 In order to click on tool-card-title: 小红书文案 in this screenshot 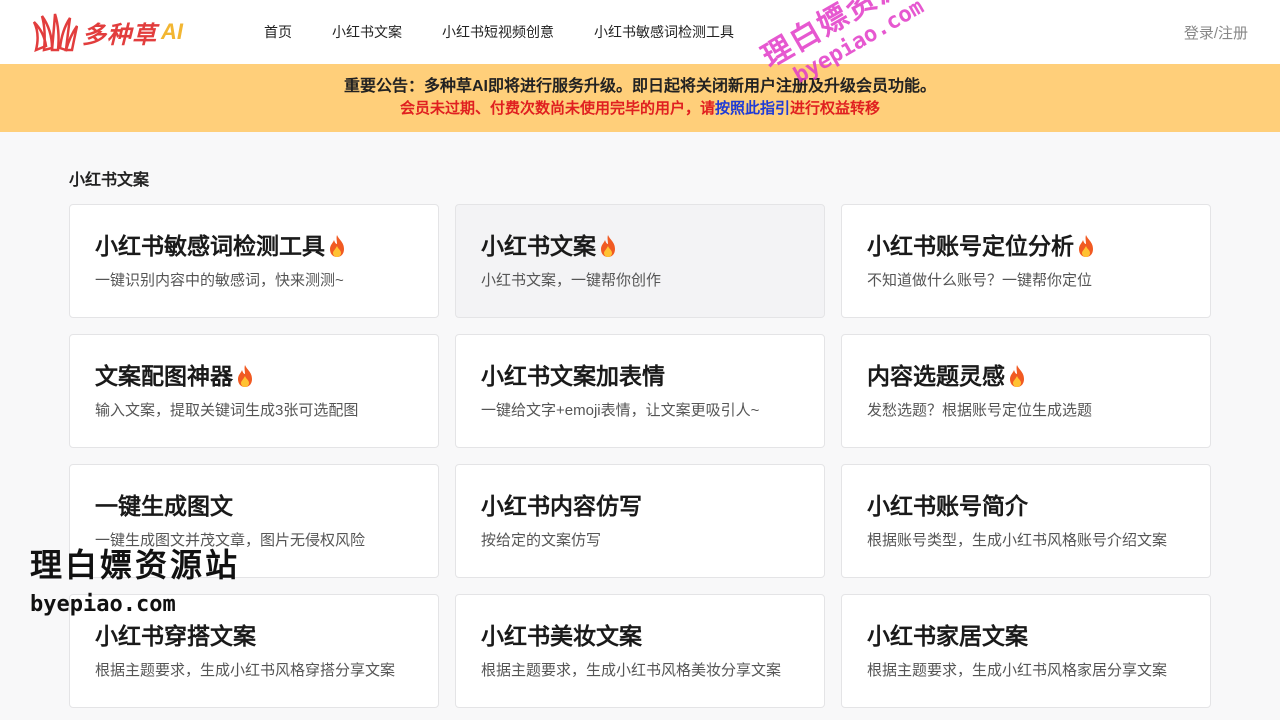, I will do `click(652, 246)`.